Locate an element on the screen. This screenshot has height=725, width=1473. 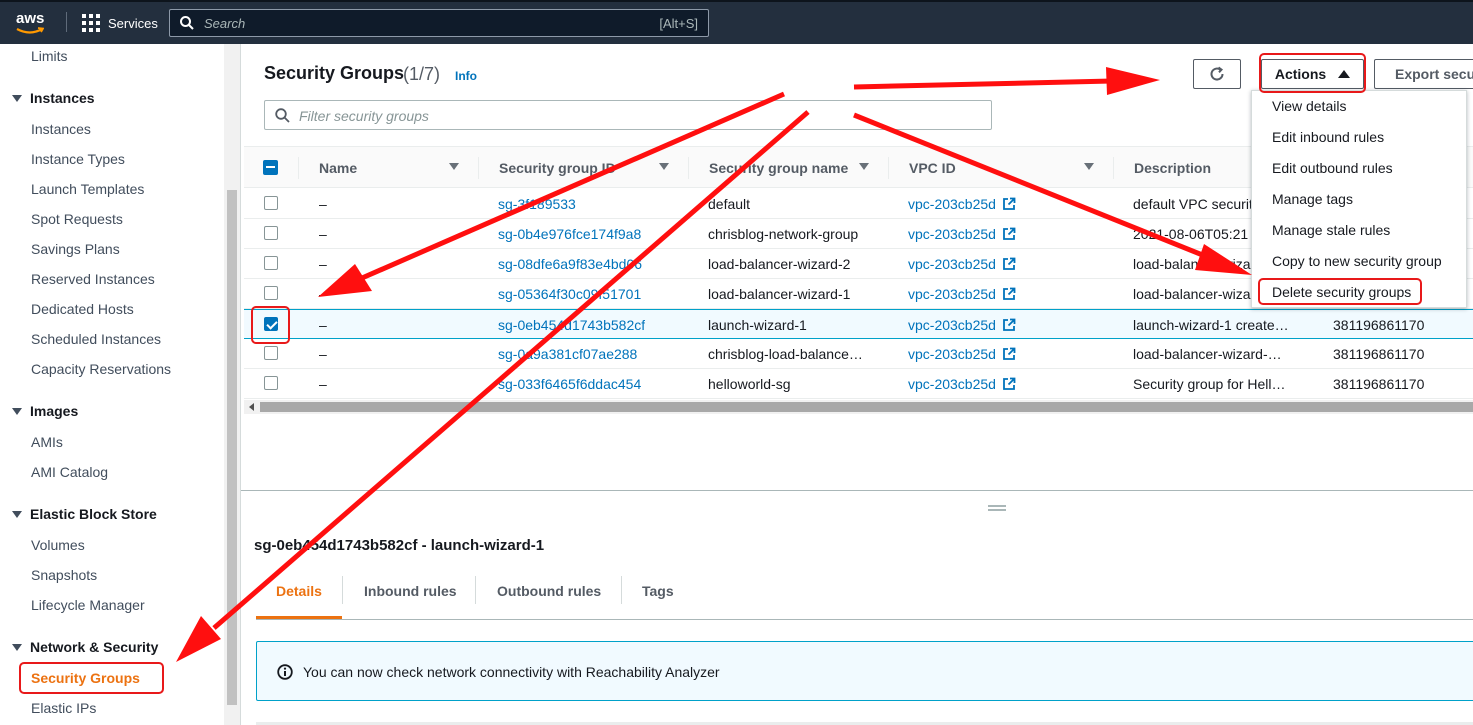
scroll-left-arrow-icon is located at coordinates (251, 407).